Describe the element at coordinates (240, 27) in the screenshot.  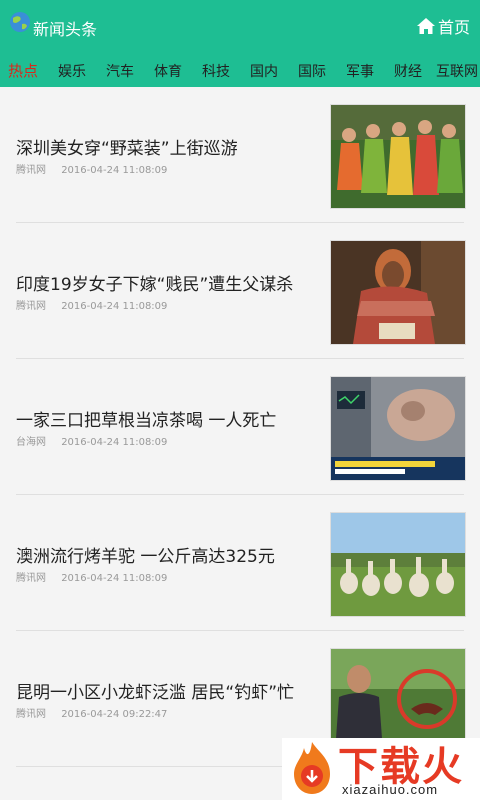
I see `top-bar: 新闻头条 首页` at that location.